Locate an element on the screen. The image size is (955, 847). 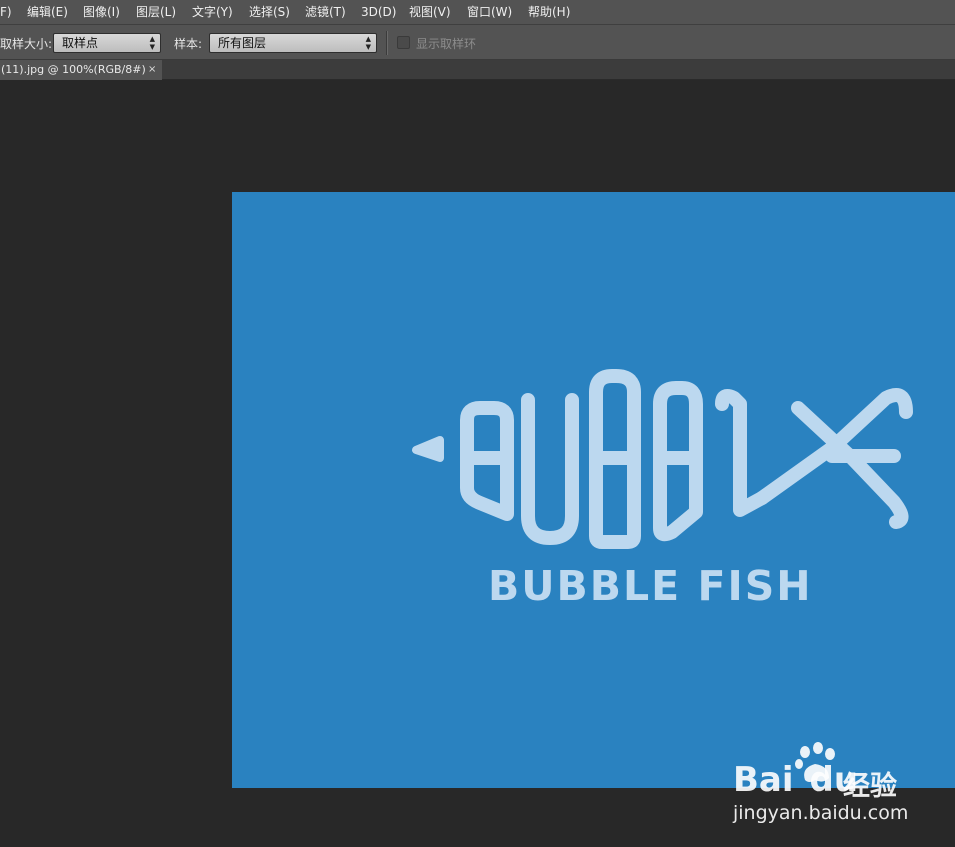
menu-view: 视图(V) is located at coordinates (438, 12).